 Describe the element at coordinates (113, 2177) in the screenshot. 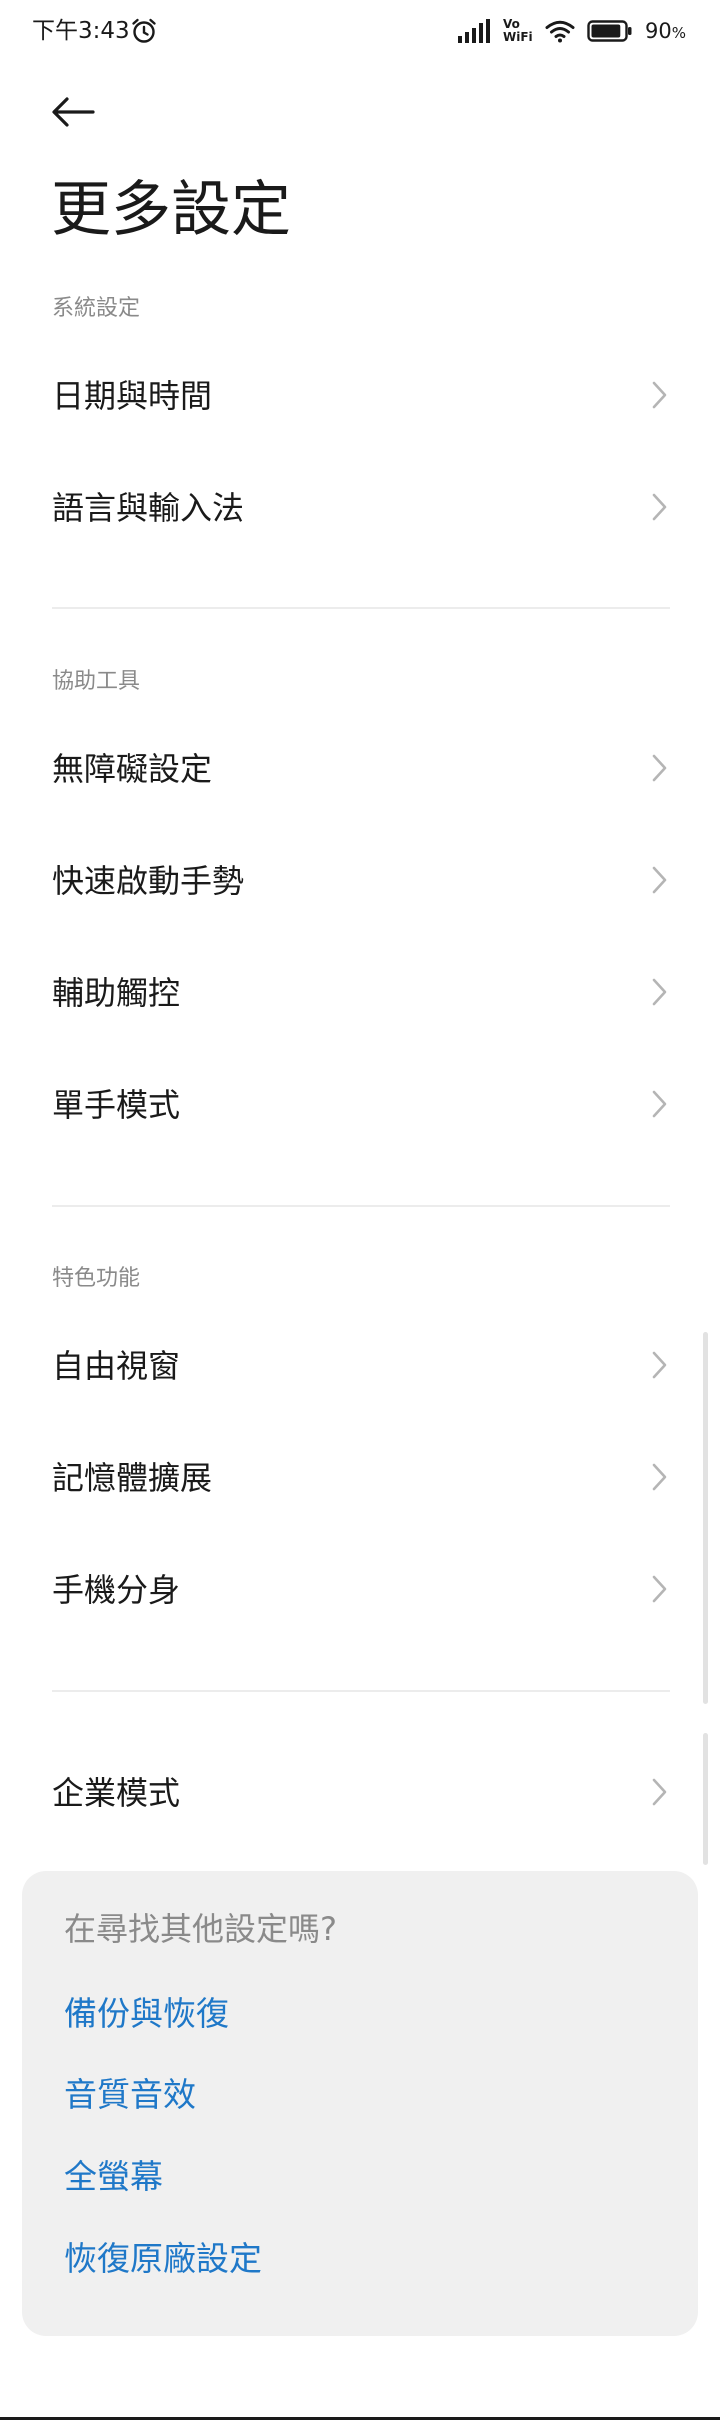

I see `suggestion-link-full-screen: 全螢幕` at that location.